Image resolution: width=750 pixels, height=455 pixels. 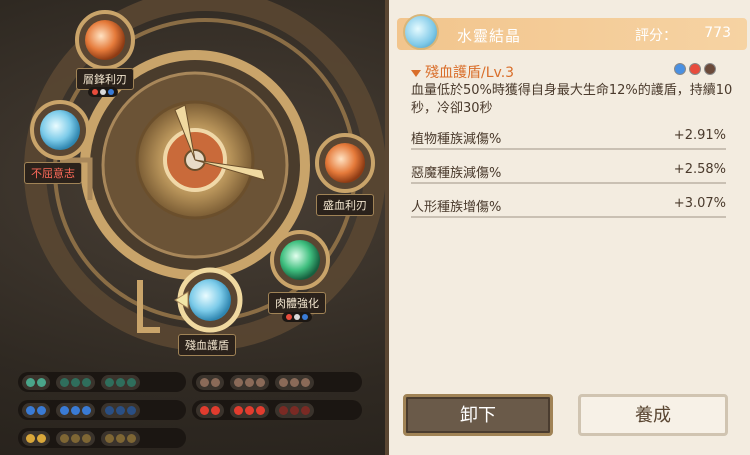 I want to click on triangle-down-icon, so click(x=416, y=73).